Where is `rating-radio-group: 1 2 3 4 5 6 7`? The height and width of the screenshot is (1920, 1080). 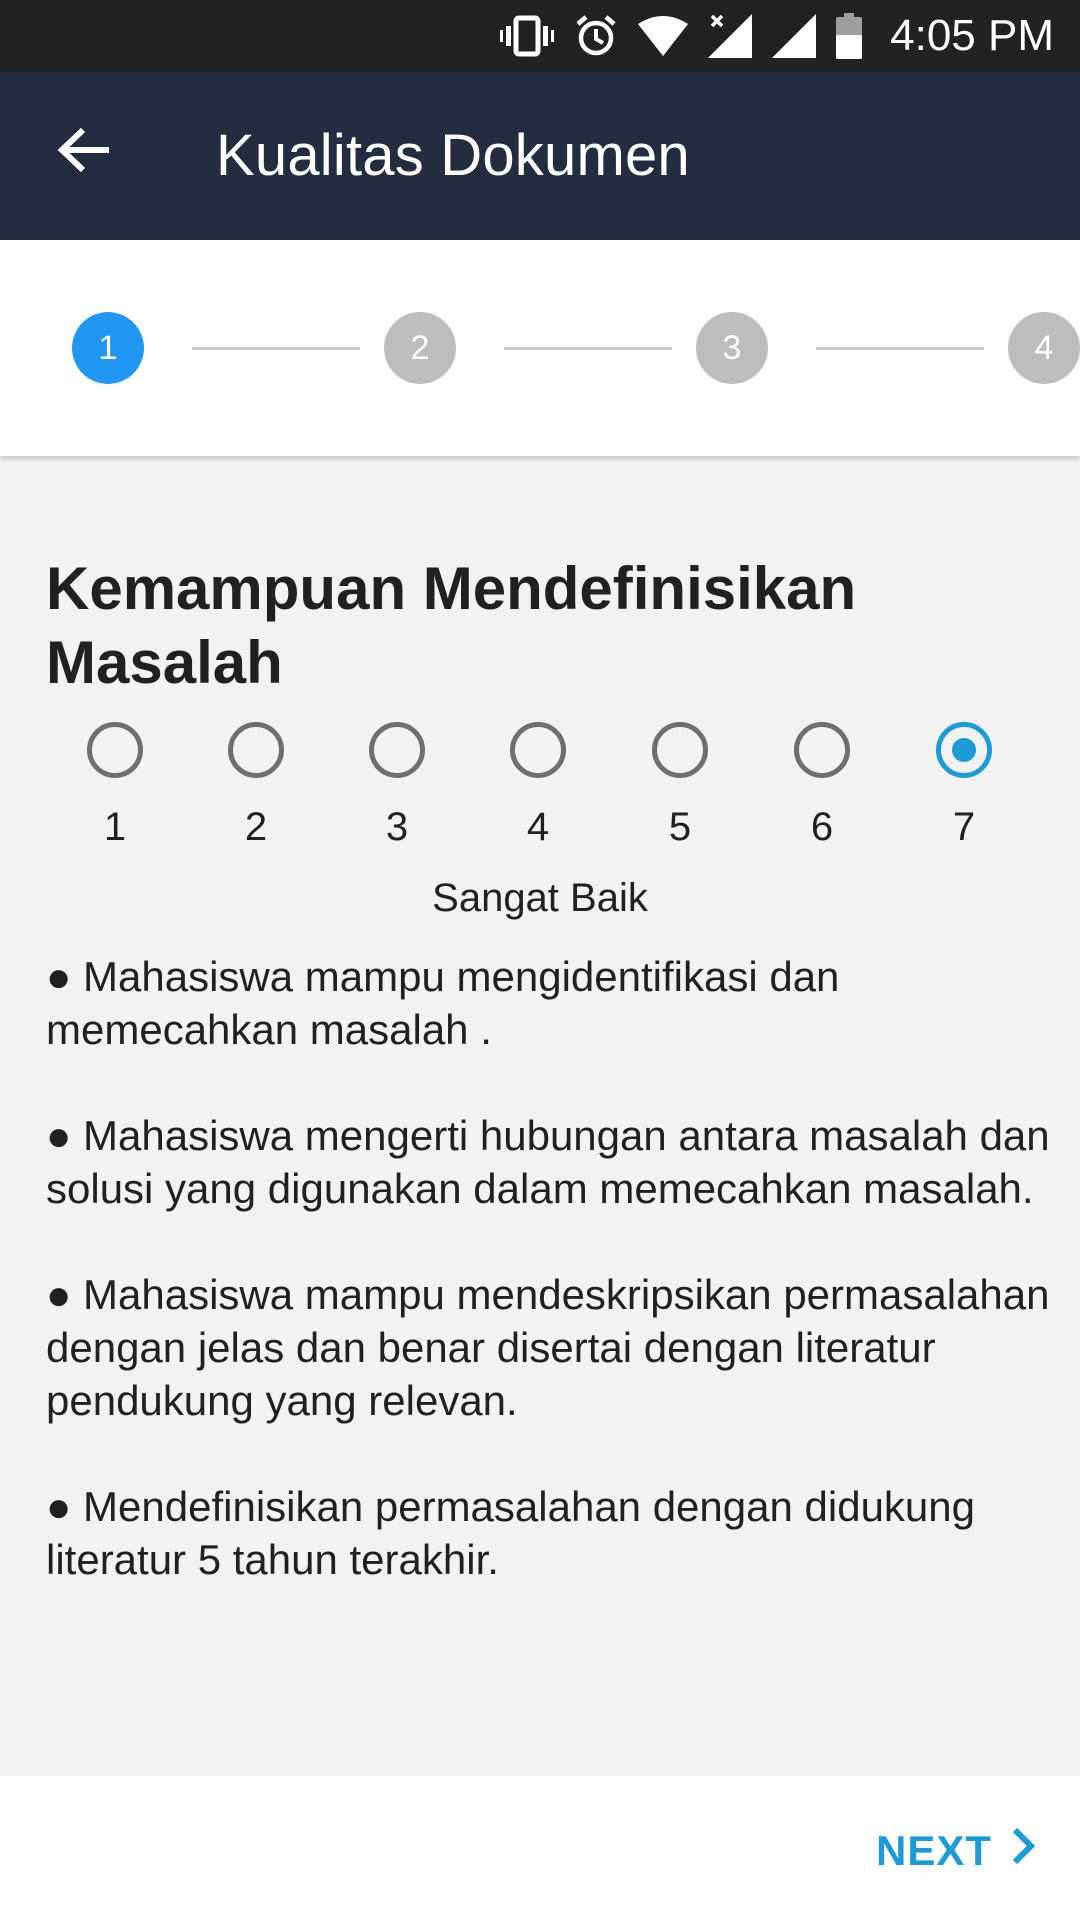 rating-radio-group: 1 2 3 4 5 6 7 is located at coordinates (540, 790).